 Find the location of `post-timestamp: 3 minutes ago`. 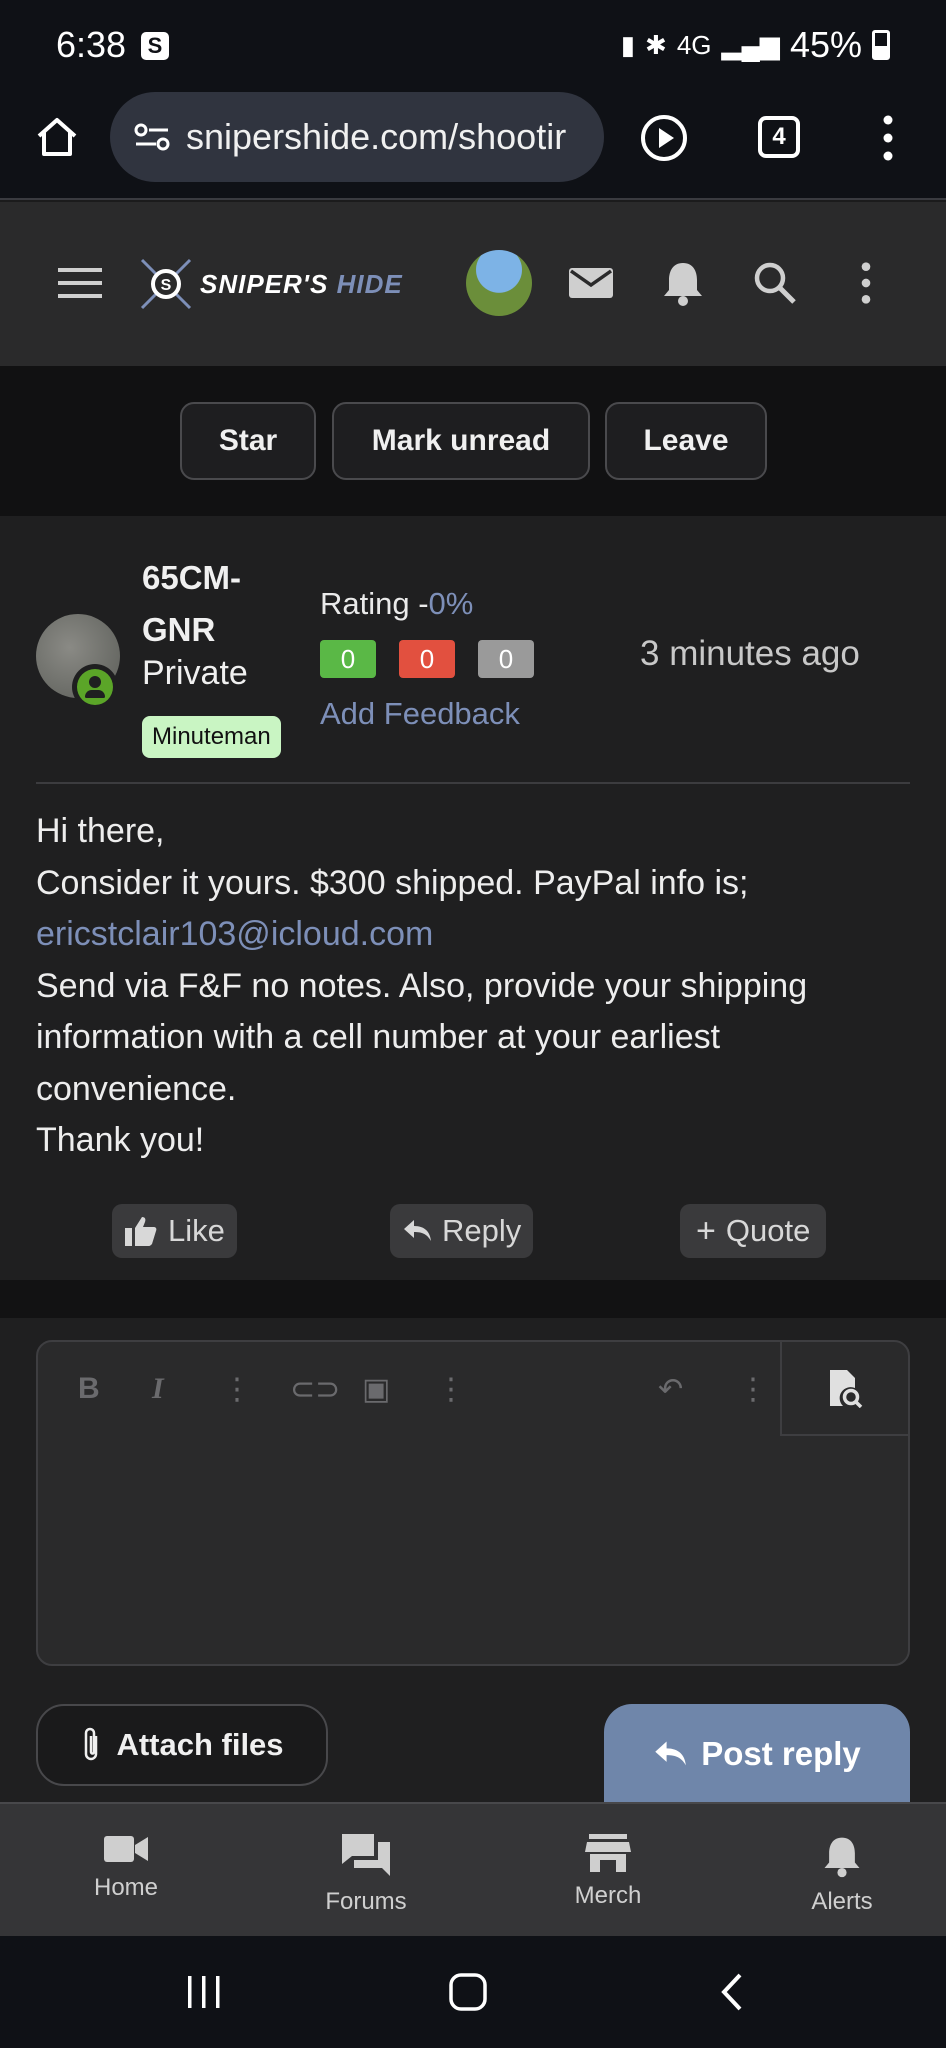

post-timestamp: 3 minutes ago is located at coordinates (750, 654).